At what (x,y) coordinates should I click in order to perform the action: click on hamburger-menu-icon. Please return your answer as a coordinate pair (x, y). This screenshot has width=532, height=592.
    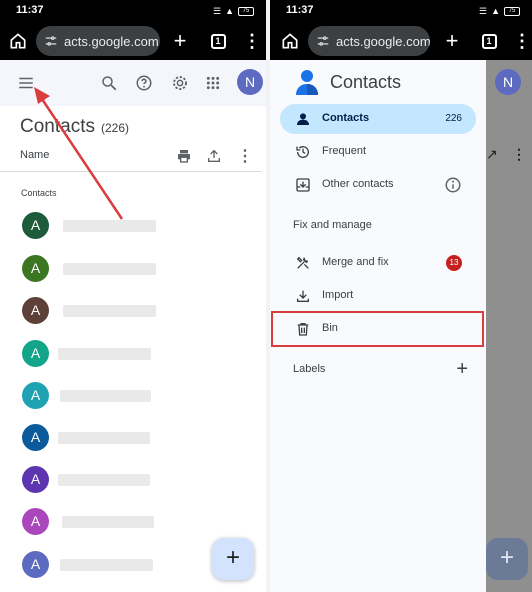
    Looking at the image, I should click on (26, 83).